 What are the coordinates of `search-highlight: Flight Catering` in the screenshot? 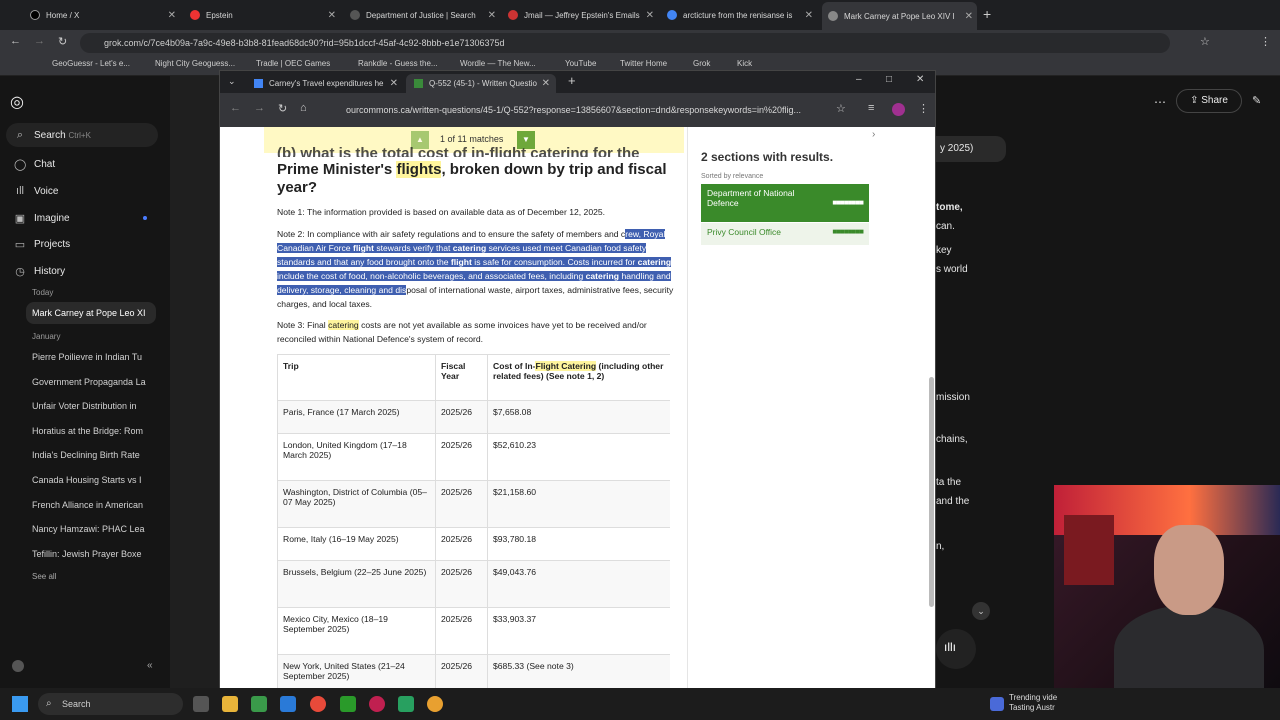 It's located at (566, 366).